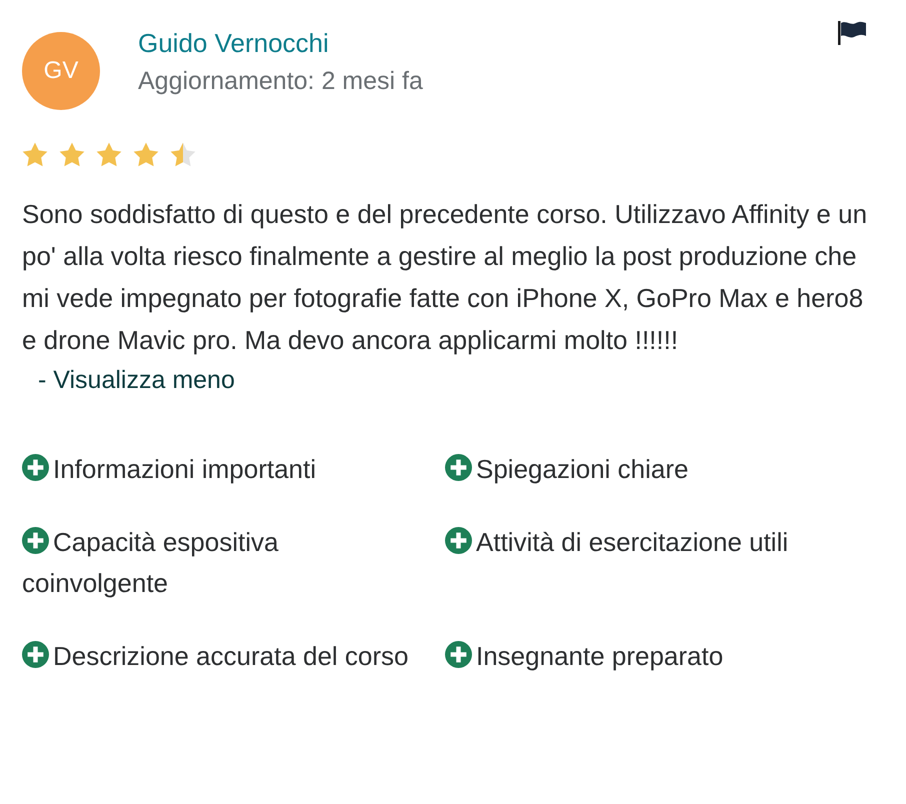 The image size is (906, 804). Describe the element at coordinates (665, 656) in the screenshot. I see `pro-tag: Insegnante preparato` at that location.